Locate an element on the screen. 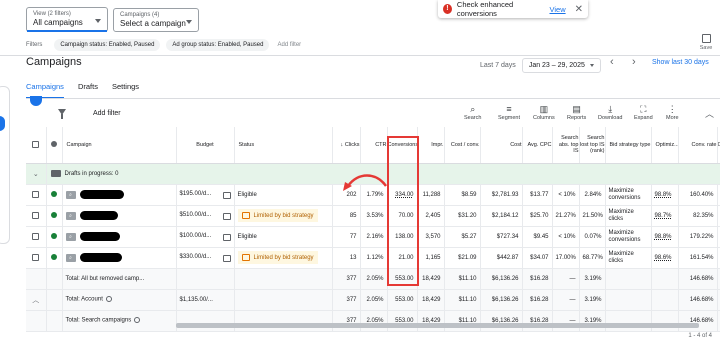 The height and width of the screenshot is (346, 720). save-button: Save is located at coordinates (706, 42).